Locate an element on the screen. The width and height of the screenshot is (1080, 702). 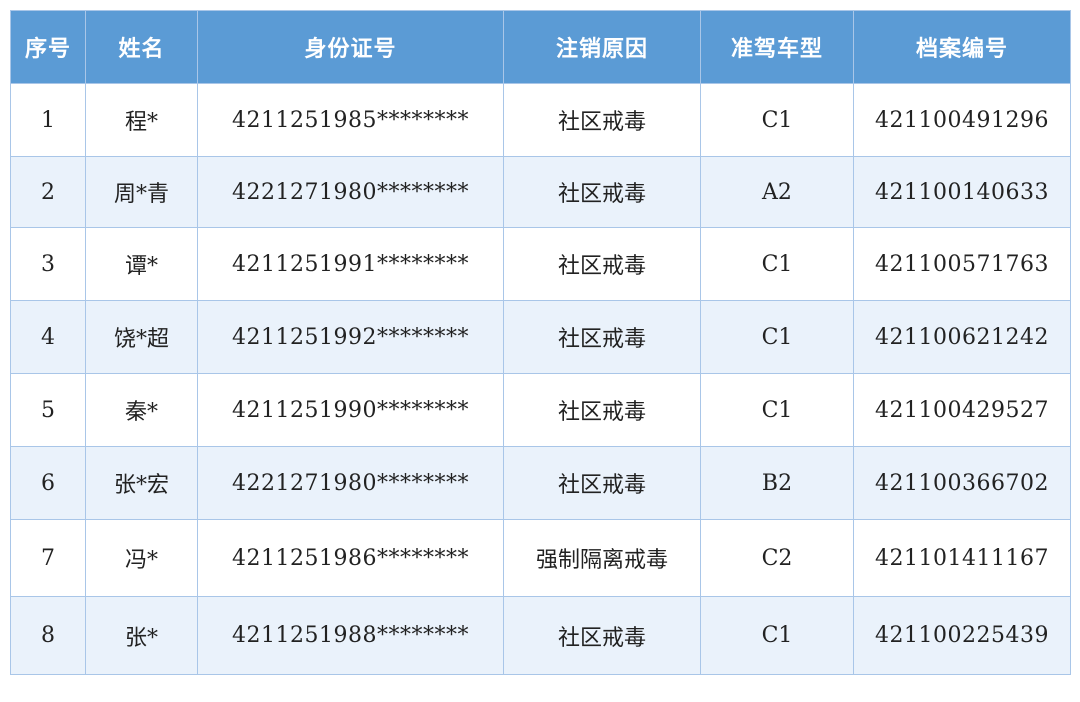
cell-file-number: 421100621242 is located at coordinates (962, 337).